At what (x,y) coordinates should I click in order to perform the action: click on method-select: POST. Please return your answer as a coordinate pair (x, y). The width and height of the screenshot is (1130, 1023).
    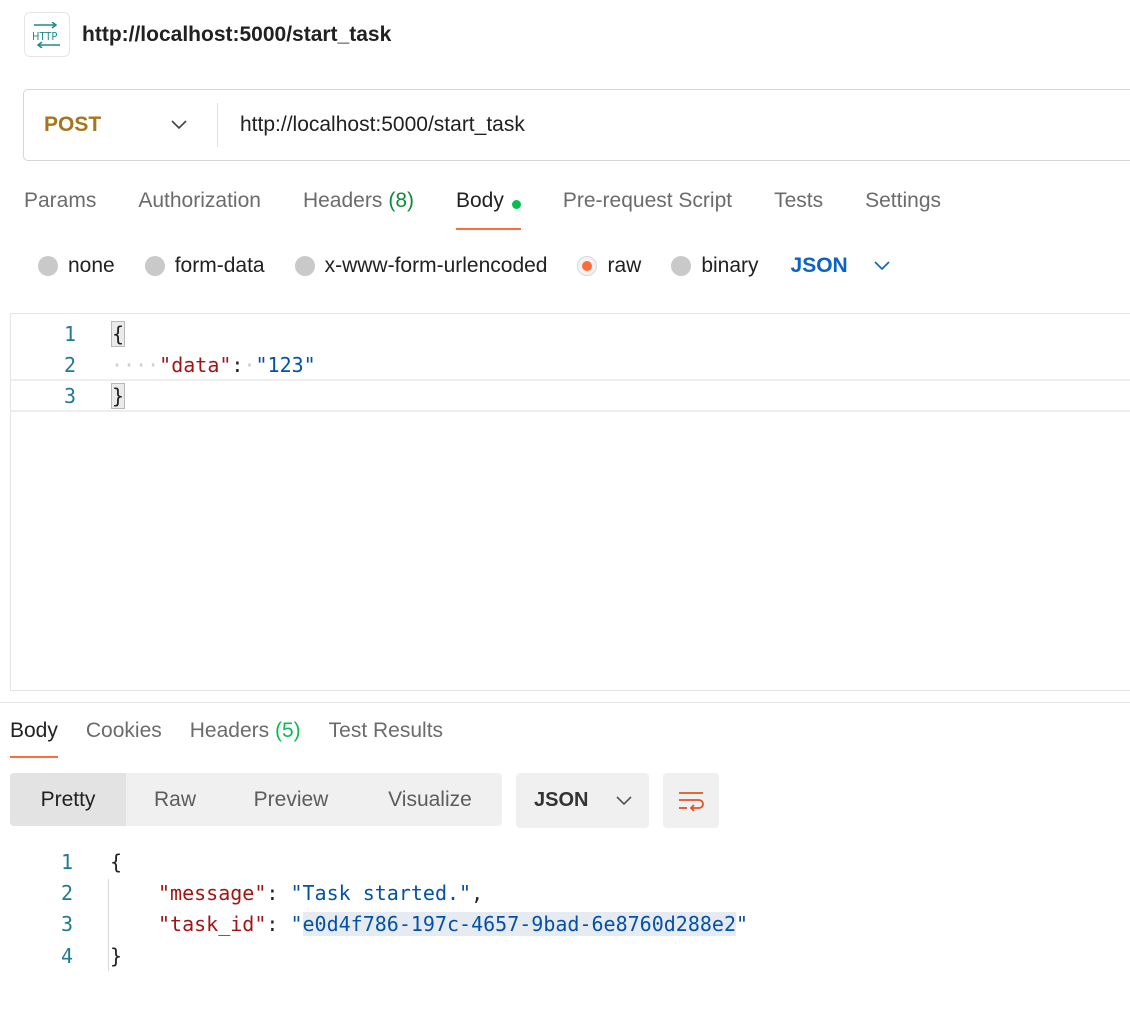
    Looking at the image, I should click on (121, 125).